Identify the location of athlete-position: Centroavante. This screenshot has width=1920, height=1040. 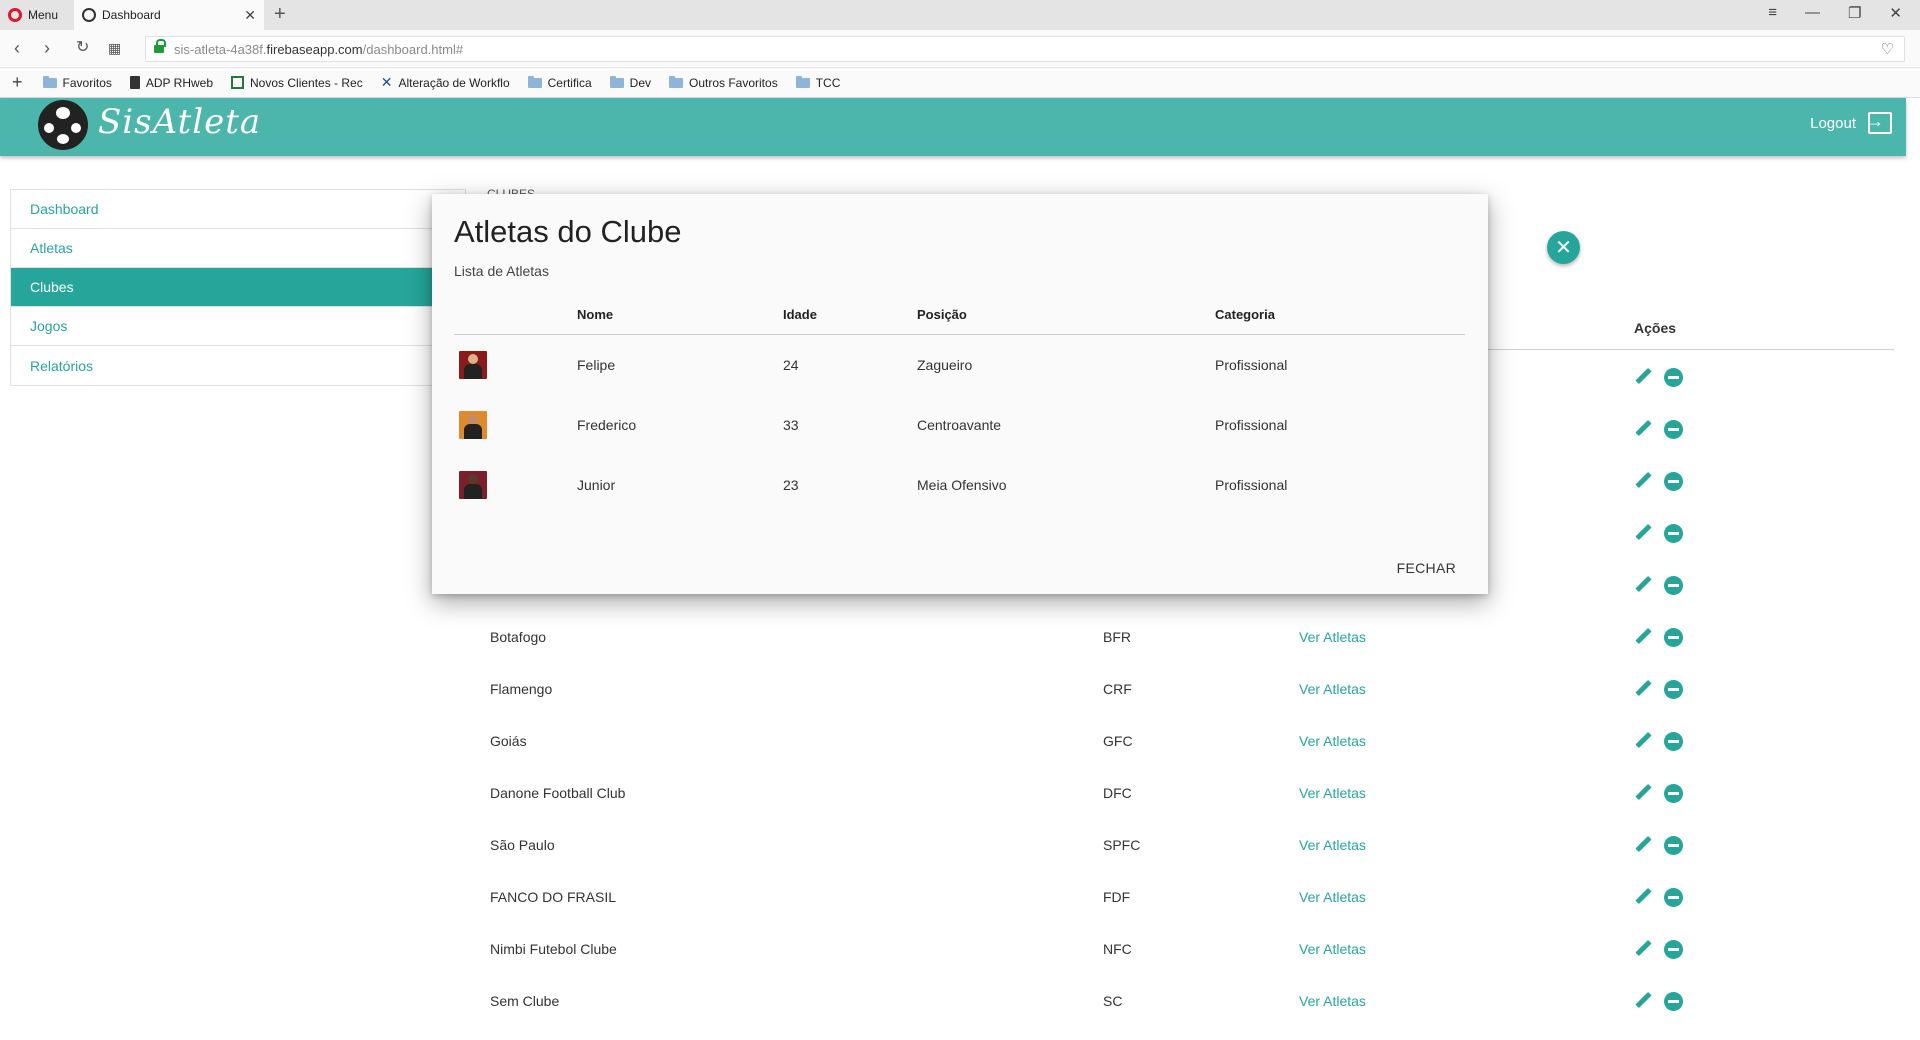
(959, 425).